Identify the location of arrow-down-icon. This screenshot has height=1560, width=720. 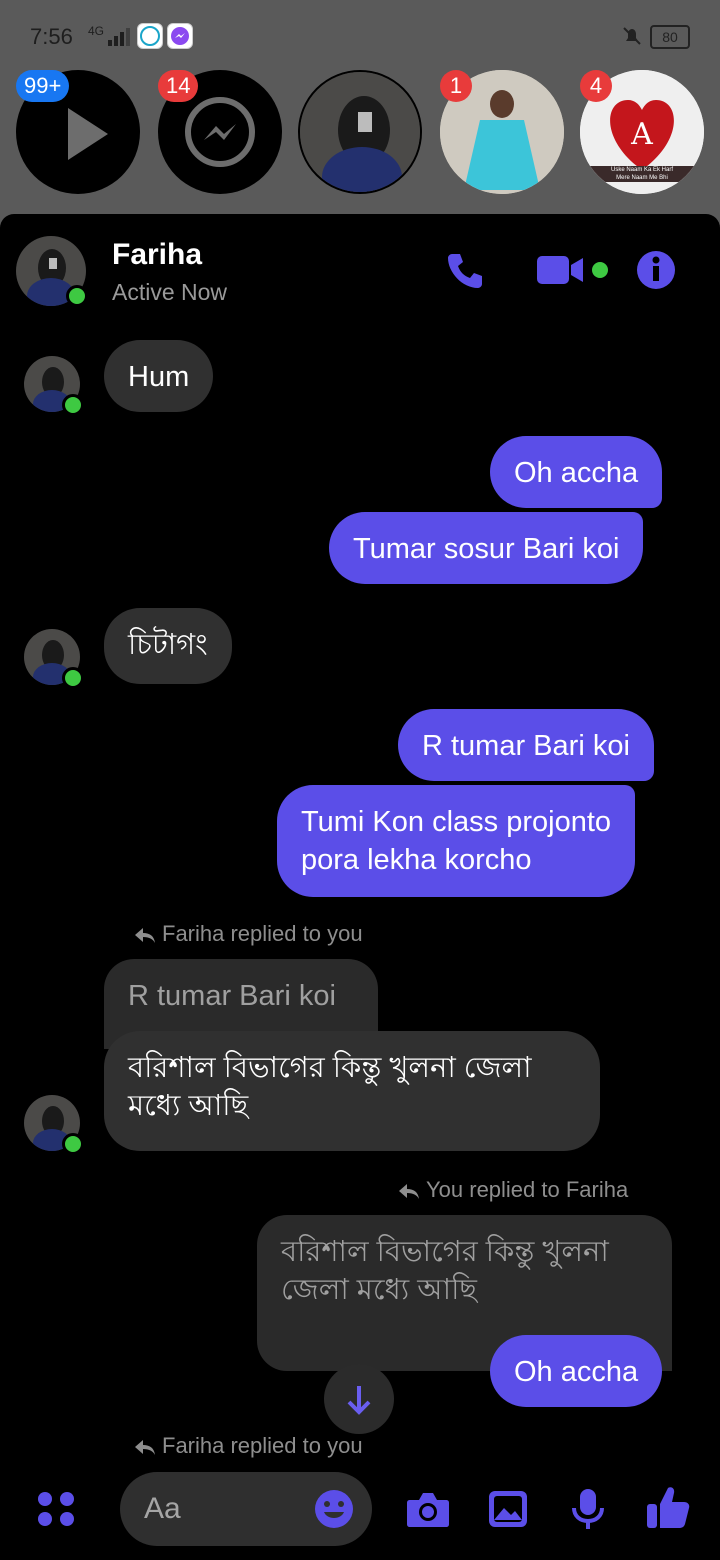
(359, 1400).